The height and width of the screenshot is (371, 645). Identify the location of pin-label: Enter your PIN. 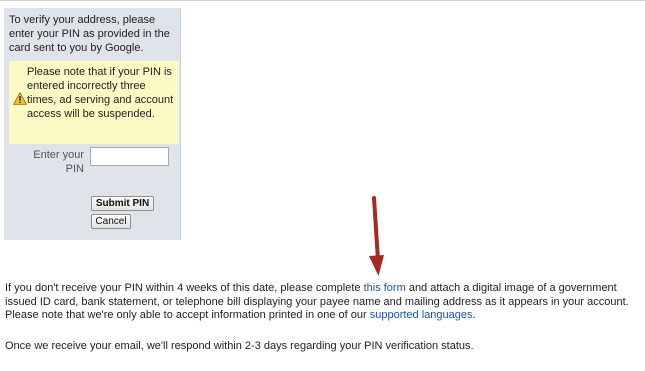
(58, 162).